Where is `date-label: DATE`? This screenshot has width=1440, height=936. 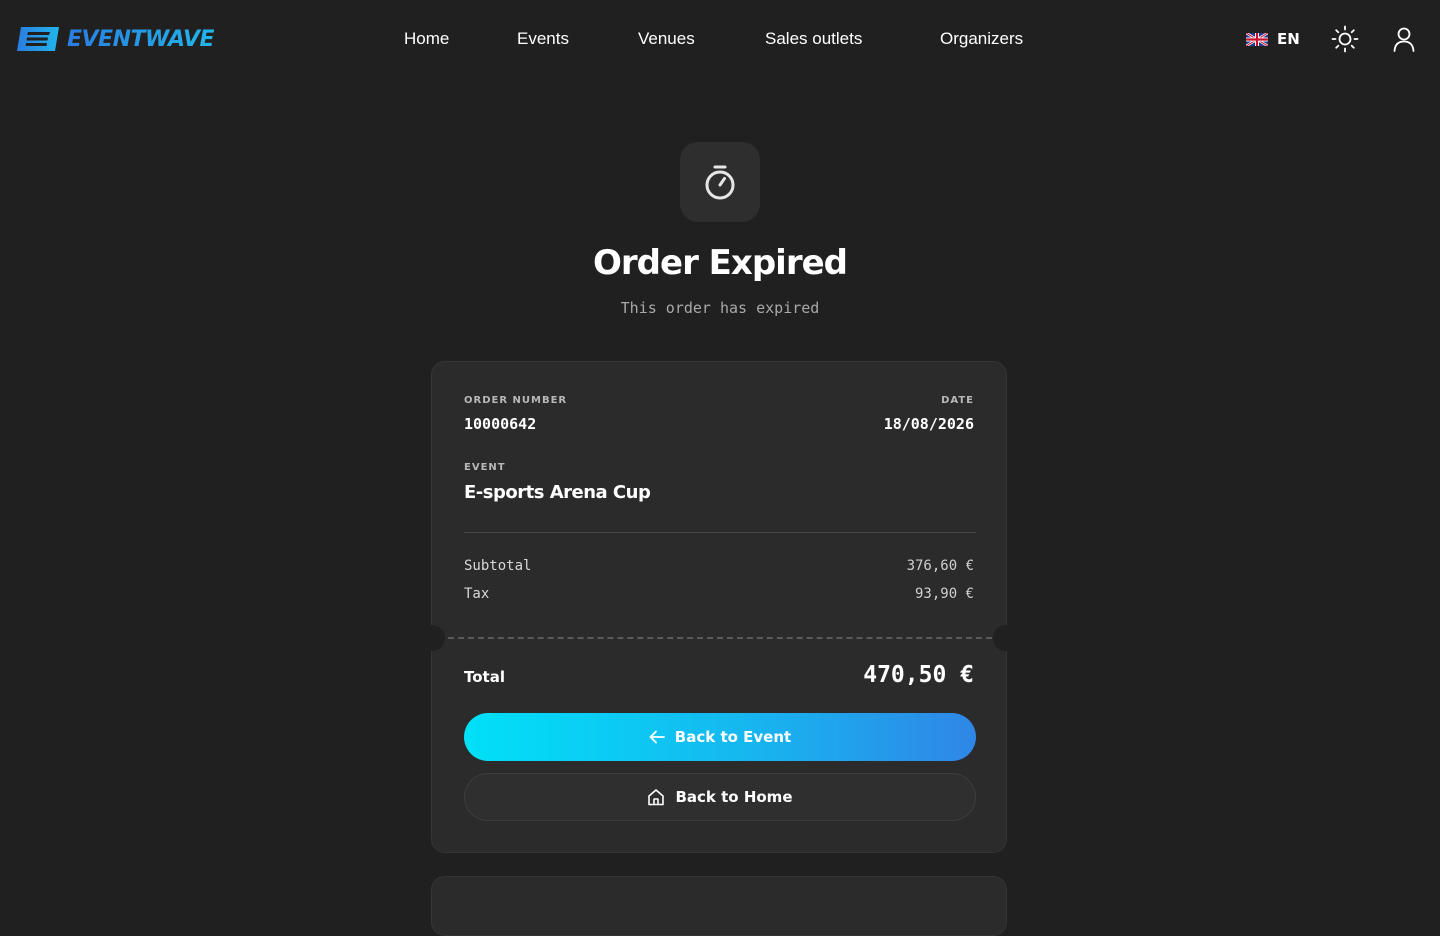 date-label: DATE is located at coordinates (957, 400).